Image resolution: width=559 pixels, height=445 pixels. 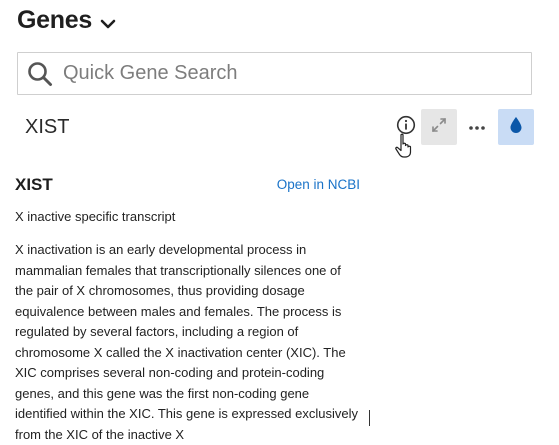 I want to click on expand-button, so click(x=439, y=127).